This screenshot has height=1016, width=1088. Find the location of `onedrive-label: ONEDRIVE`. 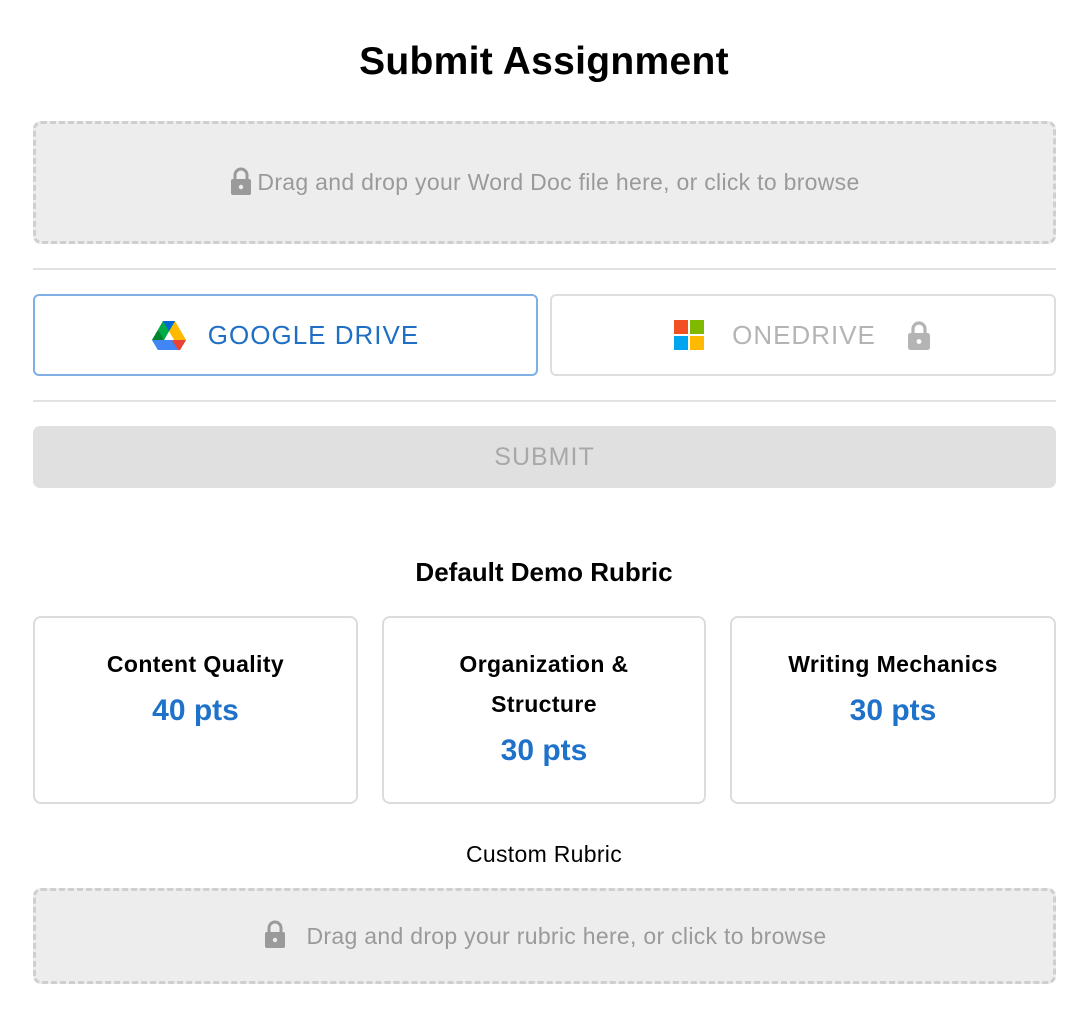

onedrive-label: ONEDRIVE is located at coordinates (804, 334).